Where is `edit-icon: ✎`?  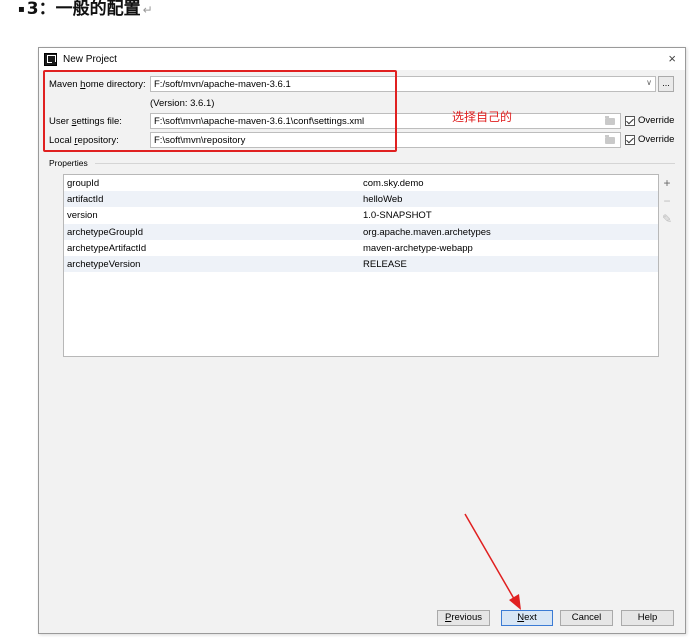 edit-icon: ✎ is located at coordinates (667, 219).